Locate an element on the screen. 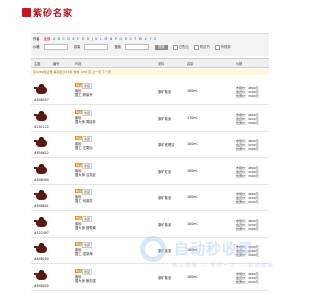 This screenshot has width=320, height=300. letter-h: H is located at coordinates (88, 39).